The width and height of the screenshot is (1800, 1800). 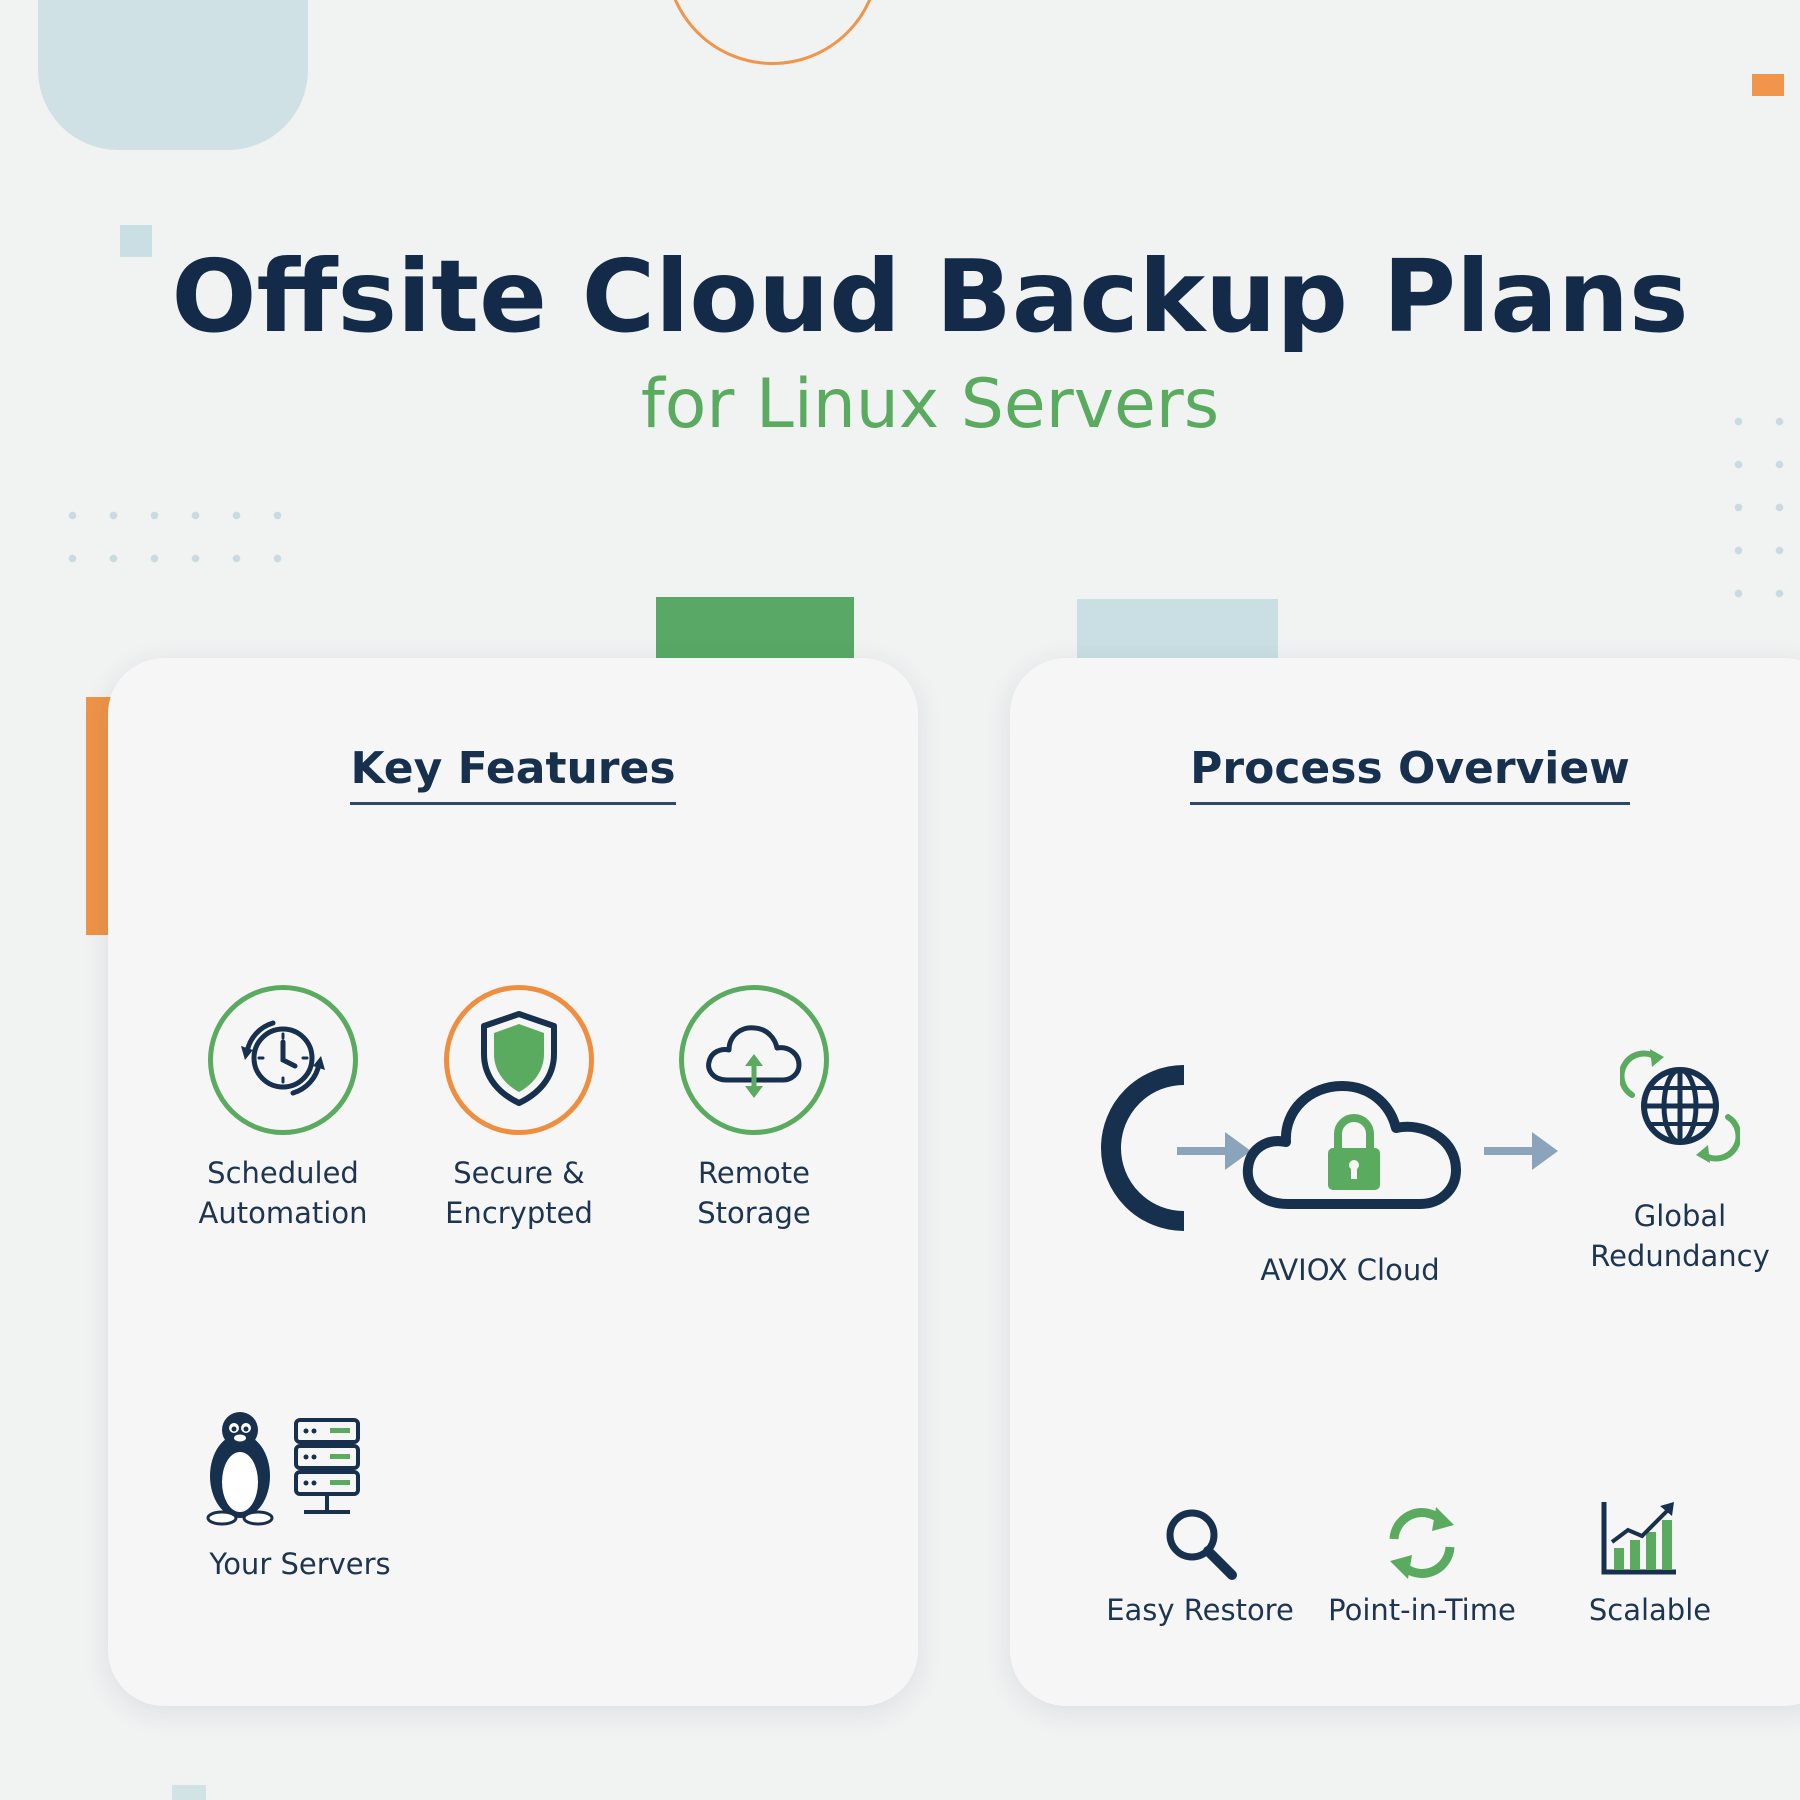 I want to click on feature-scheduled-automation: Scheduled Automation, so click(x=283, y=1109).